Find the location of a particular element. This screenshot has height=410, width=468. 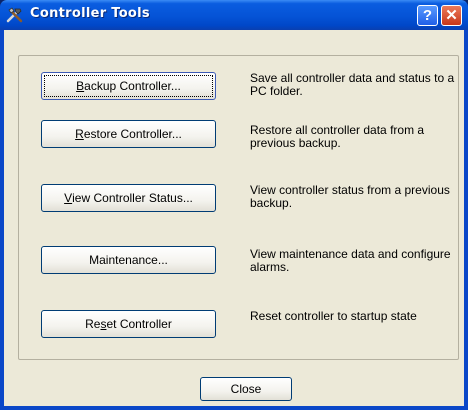

button-label-mnemonic: B is located at coordinates (80, 86).